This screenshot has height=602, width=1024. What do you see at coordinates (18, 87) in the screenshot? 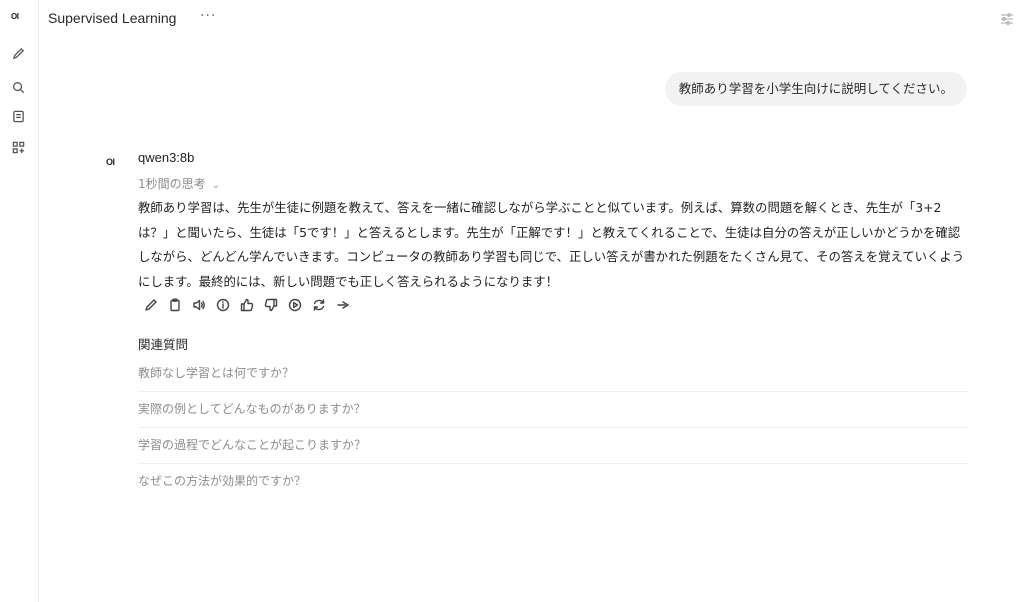
I see `search-icon` at bounding box center [18, 87].